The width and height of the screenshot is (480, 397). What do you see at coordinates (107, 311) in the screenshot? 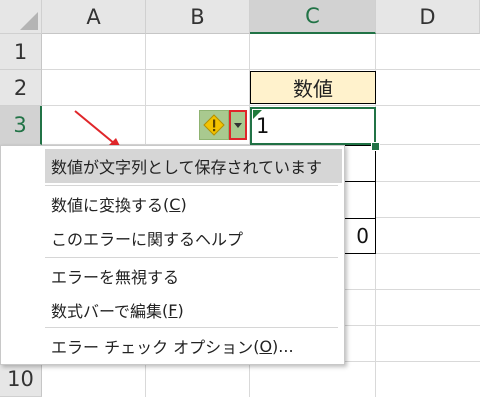
I see `menu-item-label: 数式バーで編集` at bounding box center [107, 311].